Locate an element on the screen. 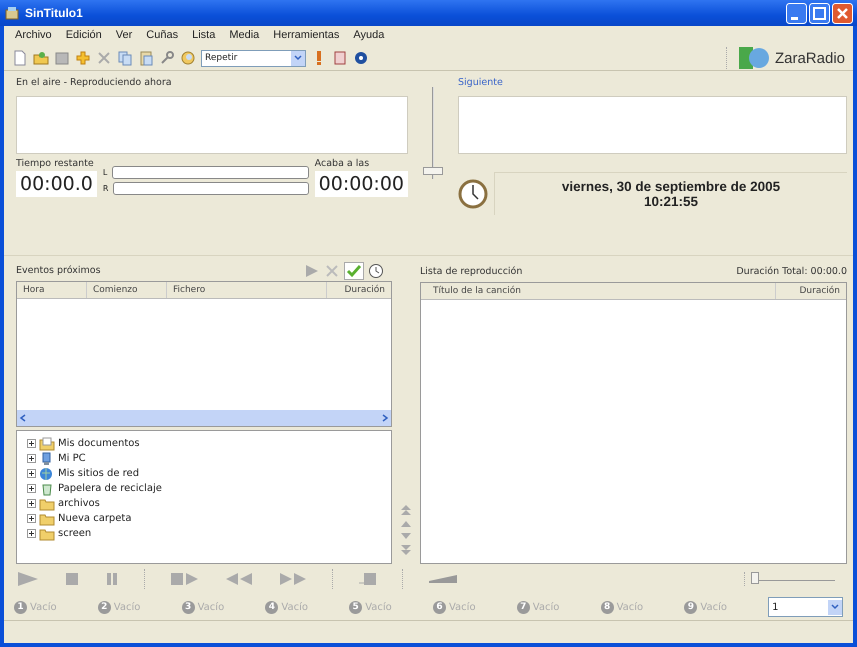 The image size is (857, 647). menu-item: Cuñas is located at coordinates (162, 36).